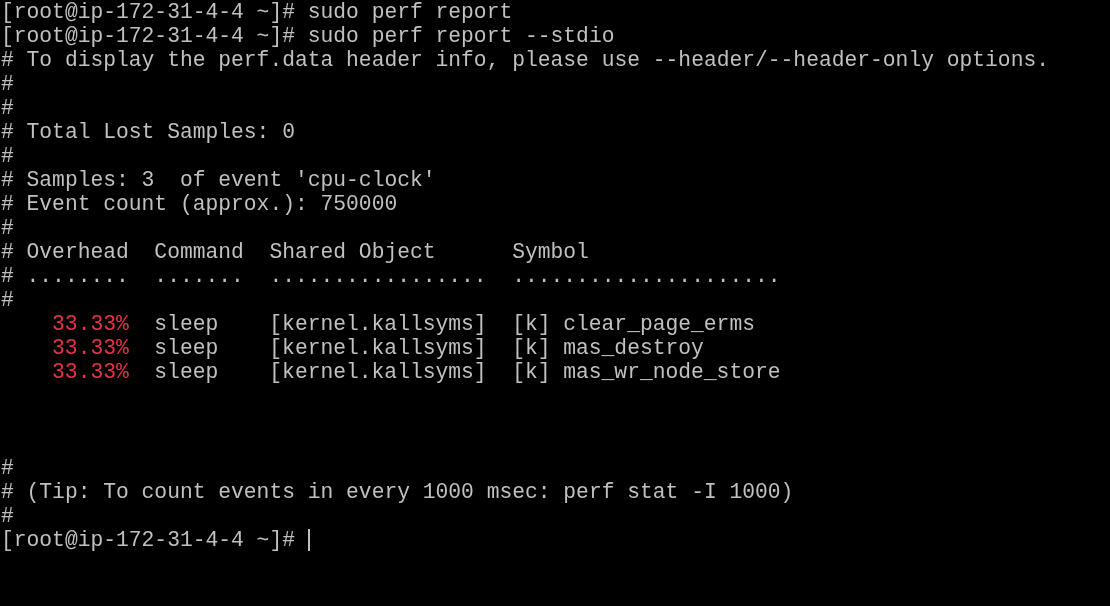 Image resolution: width=1110 pixels, height=606 pixels. Describe the element at coordinates (295, 252) in the screenshot. I see `output-line: # Overhead Command Shared Object Symbol` at that location.